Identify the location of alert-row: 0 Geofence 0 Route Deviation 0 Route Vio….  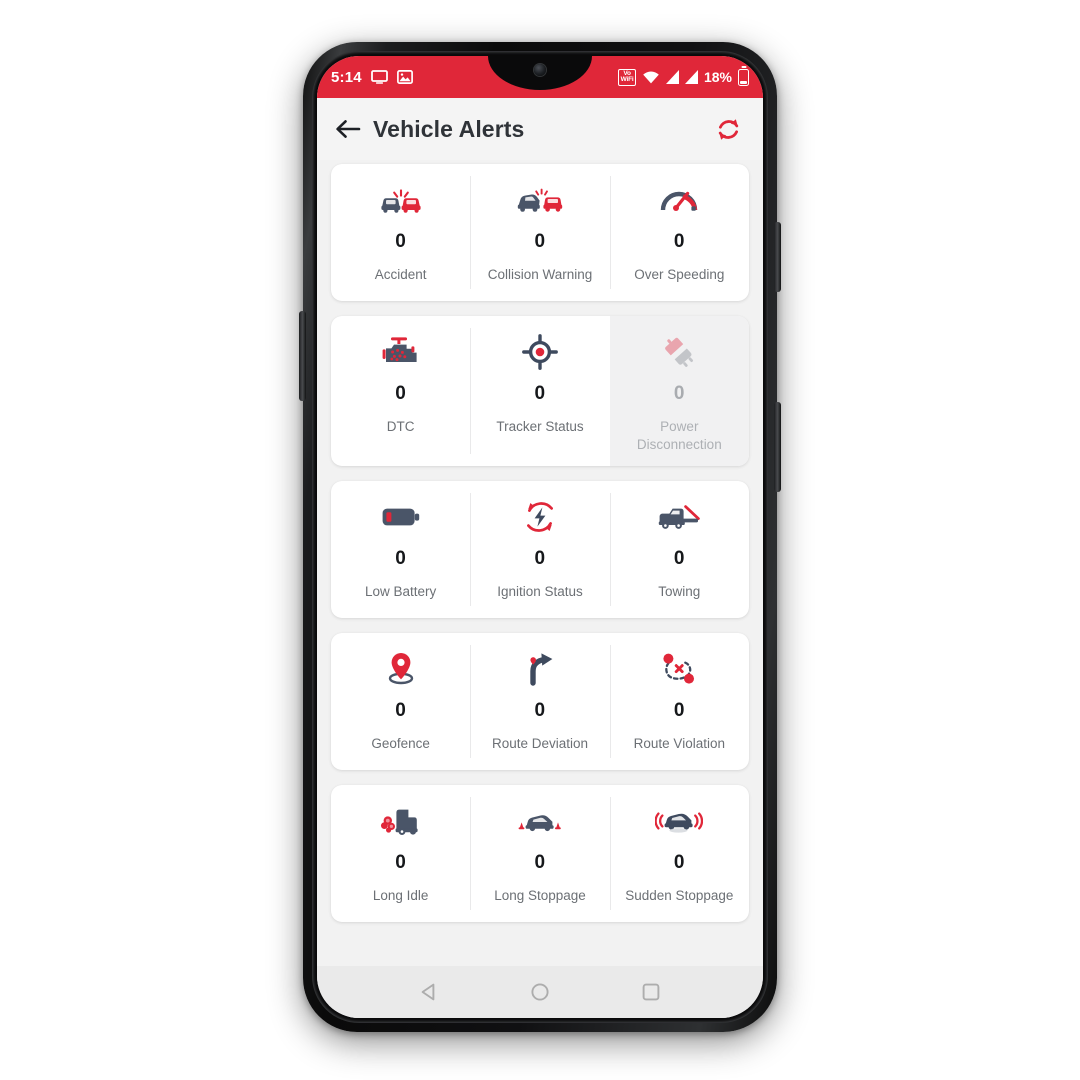
(540, 702).